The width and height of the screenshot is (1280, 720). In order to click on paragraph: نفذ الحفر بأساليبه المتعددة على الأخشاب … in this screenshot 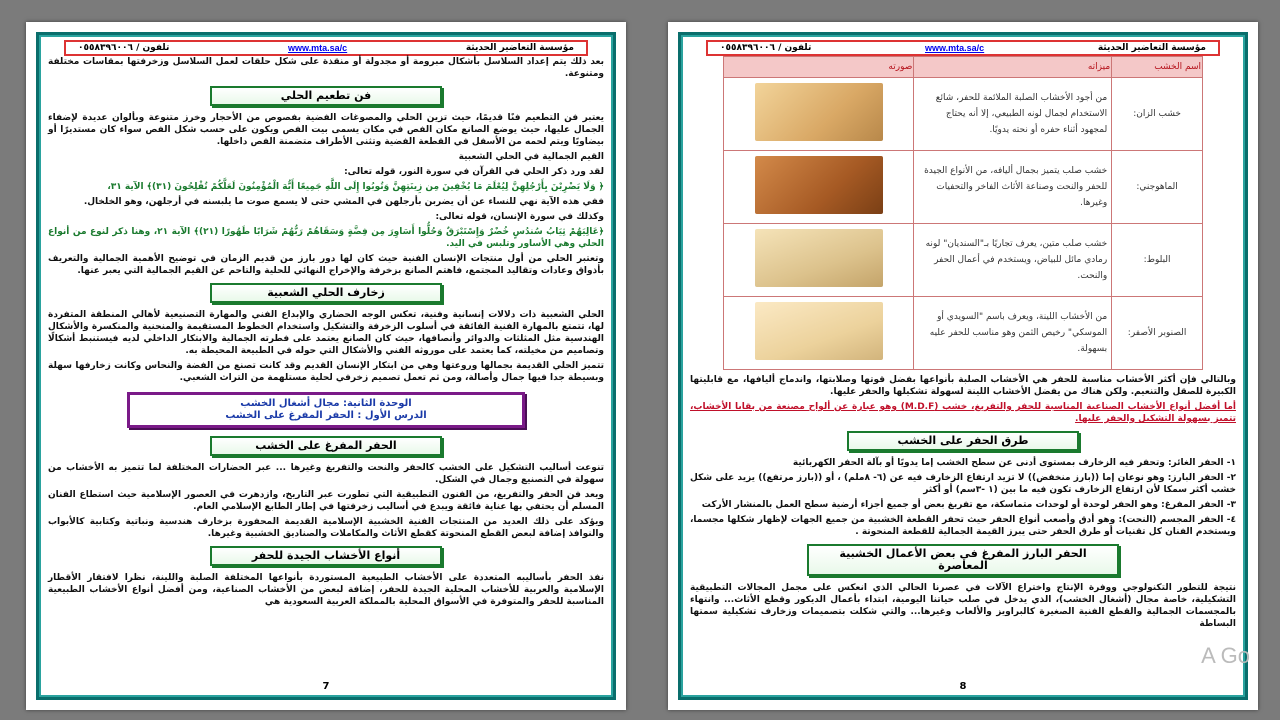, I will do `click(326, 590)`.